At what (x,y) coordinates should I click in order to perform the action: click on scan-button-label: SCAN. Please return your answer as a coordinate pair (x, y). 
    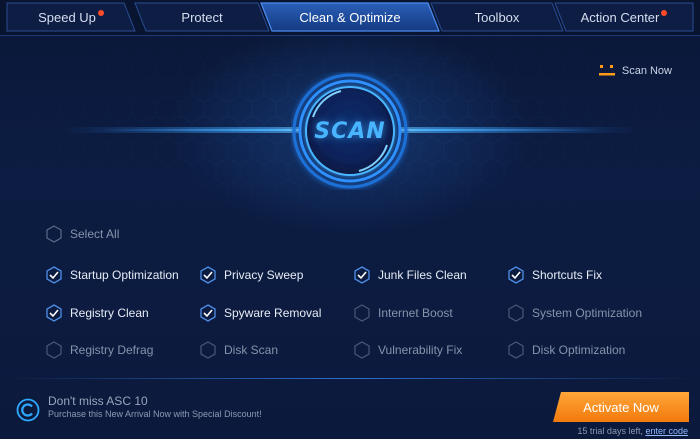
    Looking at the image, I should click on (350, 131).